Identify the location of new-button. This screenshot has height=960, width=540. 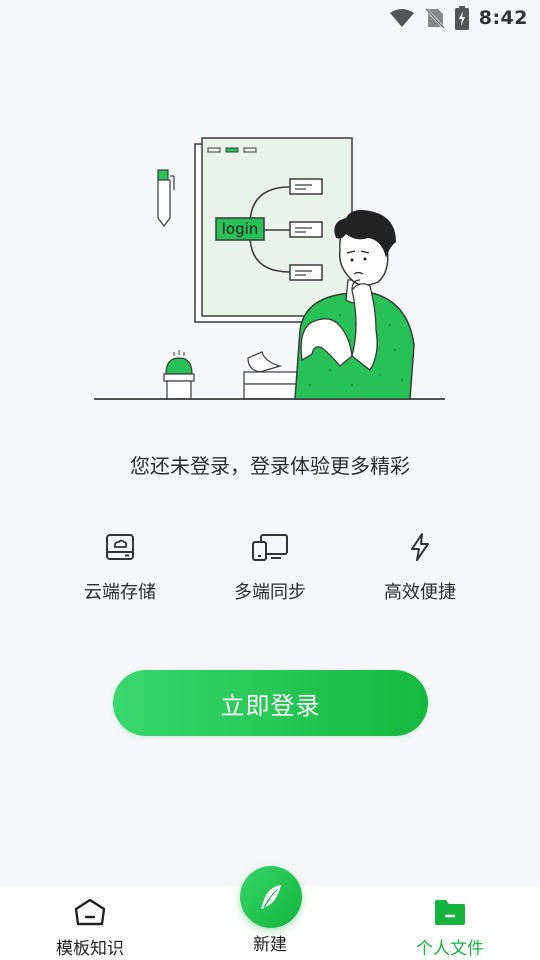
(271, 897).